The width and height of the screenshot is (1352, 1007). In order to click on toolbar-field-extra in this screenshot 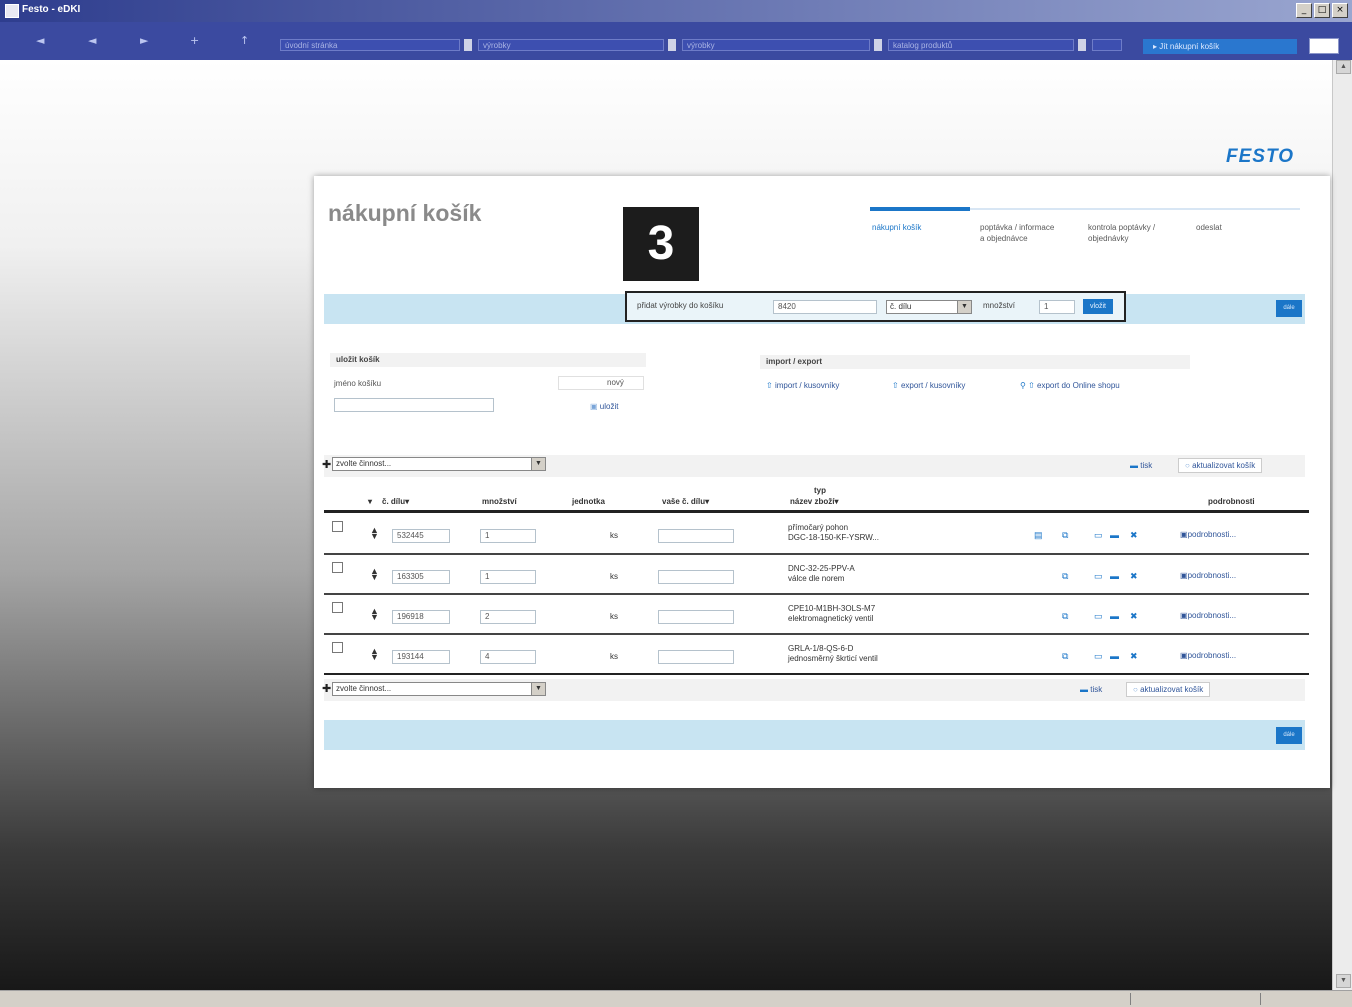, I will do `click(1107, 45)`.